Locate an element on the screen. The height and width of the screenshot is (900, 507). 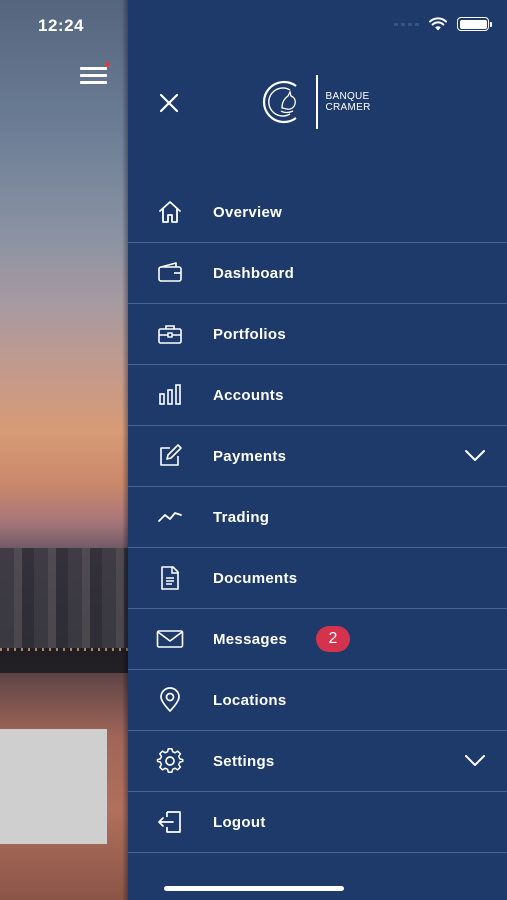
menu-item-documents: Documents is located at coordinates (317, 578).